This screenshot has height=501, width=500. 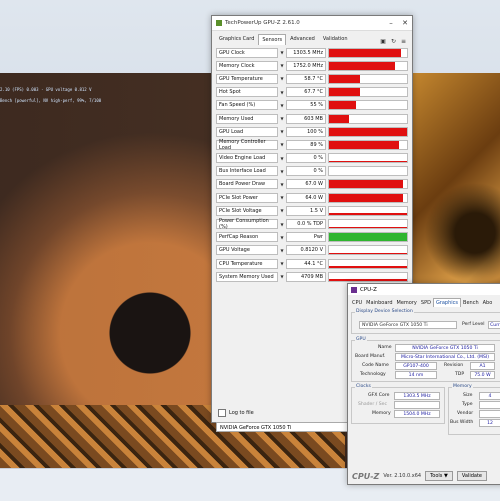 I want to click on sensor-name: GPU Load, so click(x=247, y=131).